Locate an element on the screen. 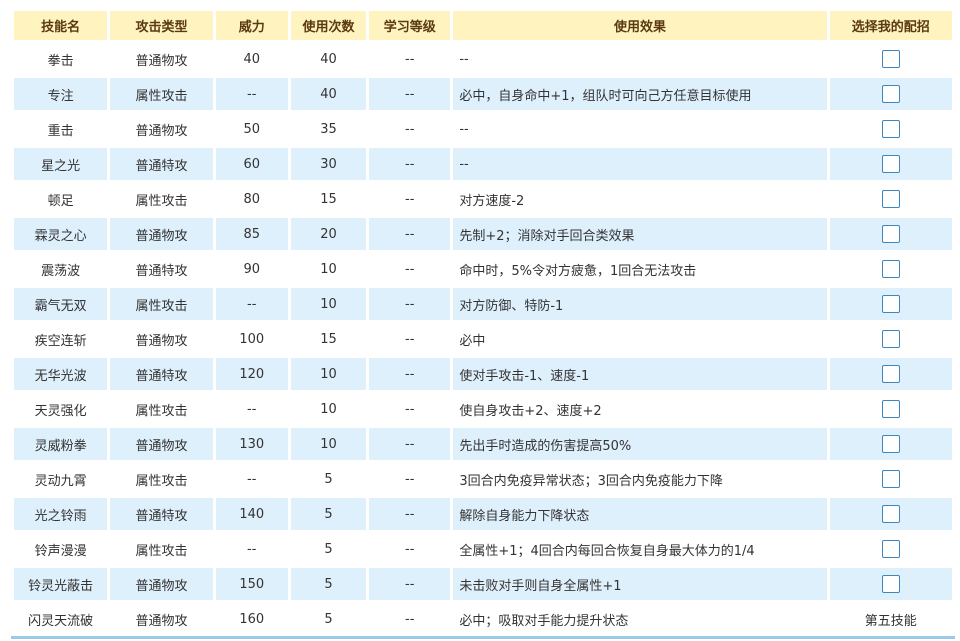 This screenshot has height=641, width=960. header-learn-level: 学习等级 is located at coordinates (410, 25).